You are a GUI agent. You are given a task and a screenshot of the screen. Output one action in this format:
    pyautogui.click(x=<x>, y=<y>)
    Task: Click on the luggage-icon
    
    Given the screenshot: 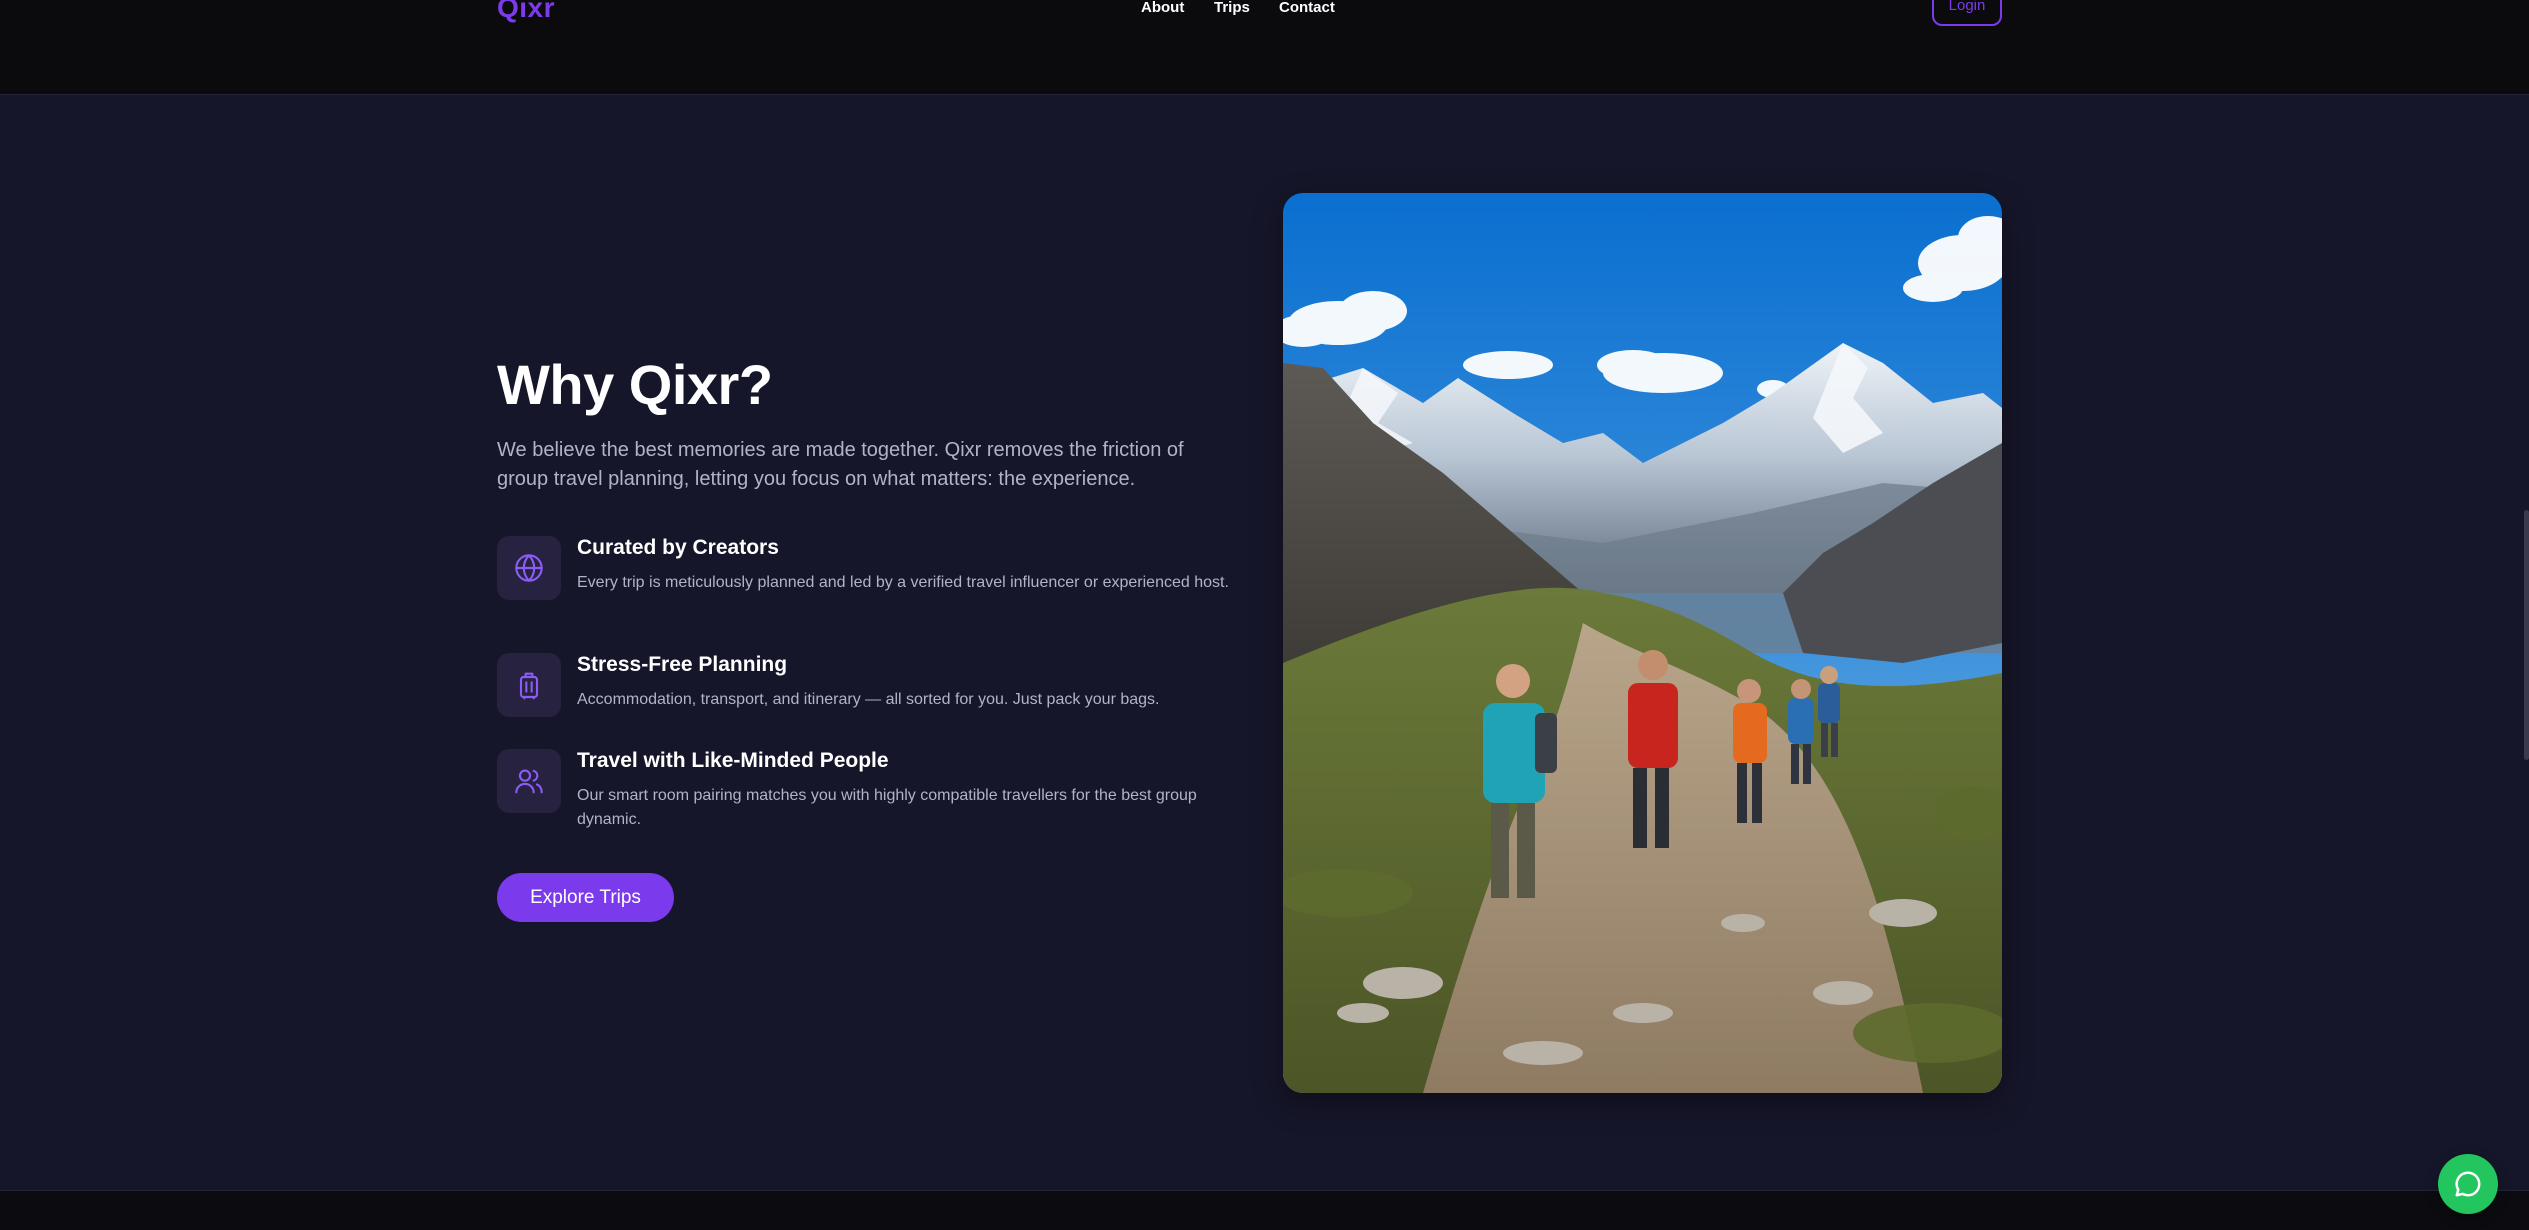 What is the action you would take?
    pyautogui.click(x=529, y=685)
    